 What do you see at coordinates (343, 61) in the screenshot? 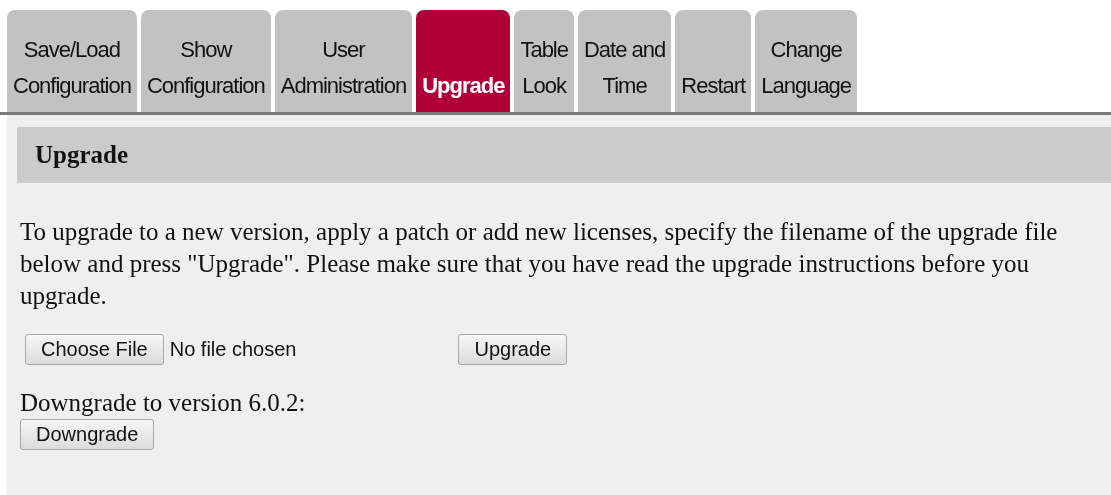
I see `tab: User Administration` at bounding box center [343, 61].